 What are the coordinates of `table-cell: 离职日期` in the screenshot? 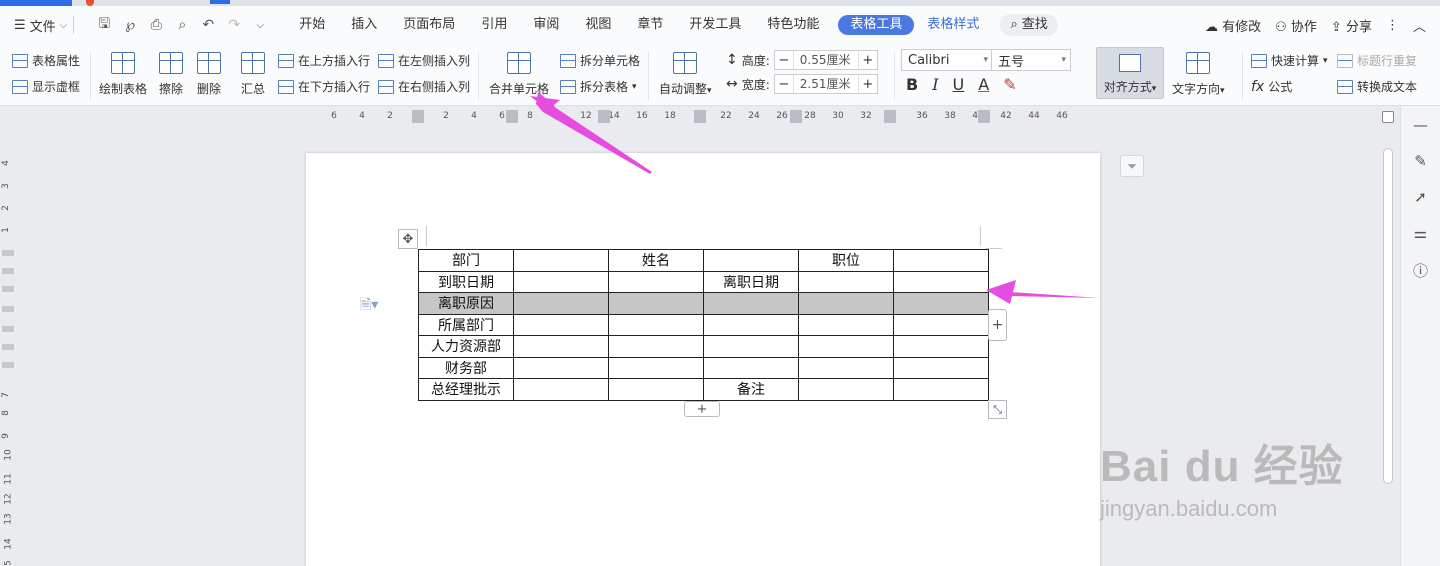 It's located at (751, 281).